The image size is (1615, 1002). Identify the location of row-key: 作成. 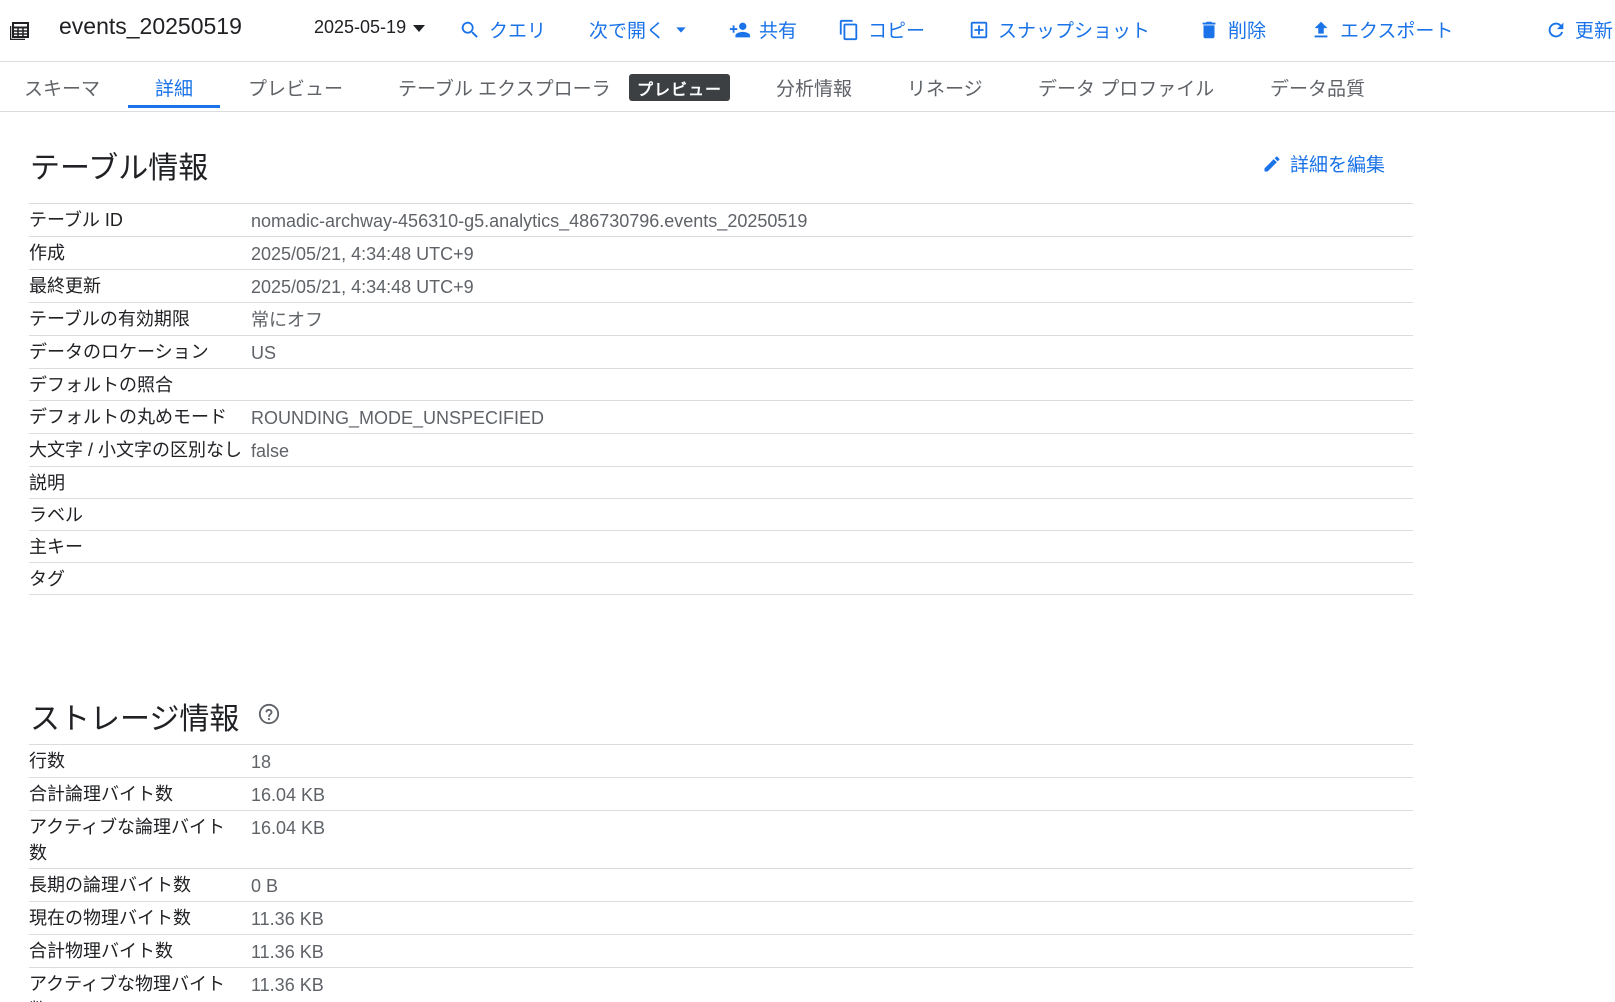
(47, 253).